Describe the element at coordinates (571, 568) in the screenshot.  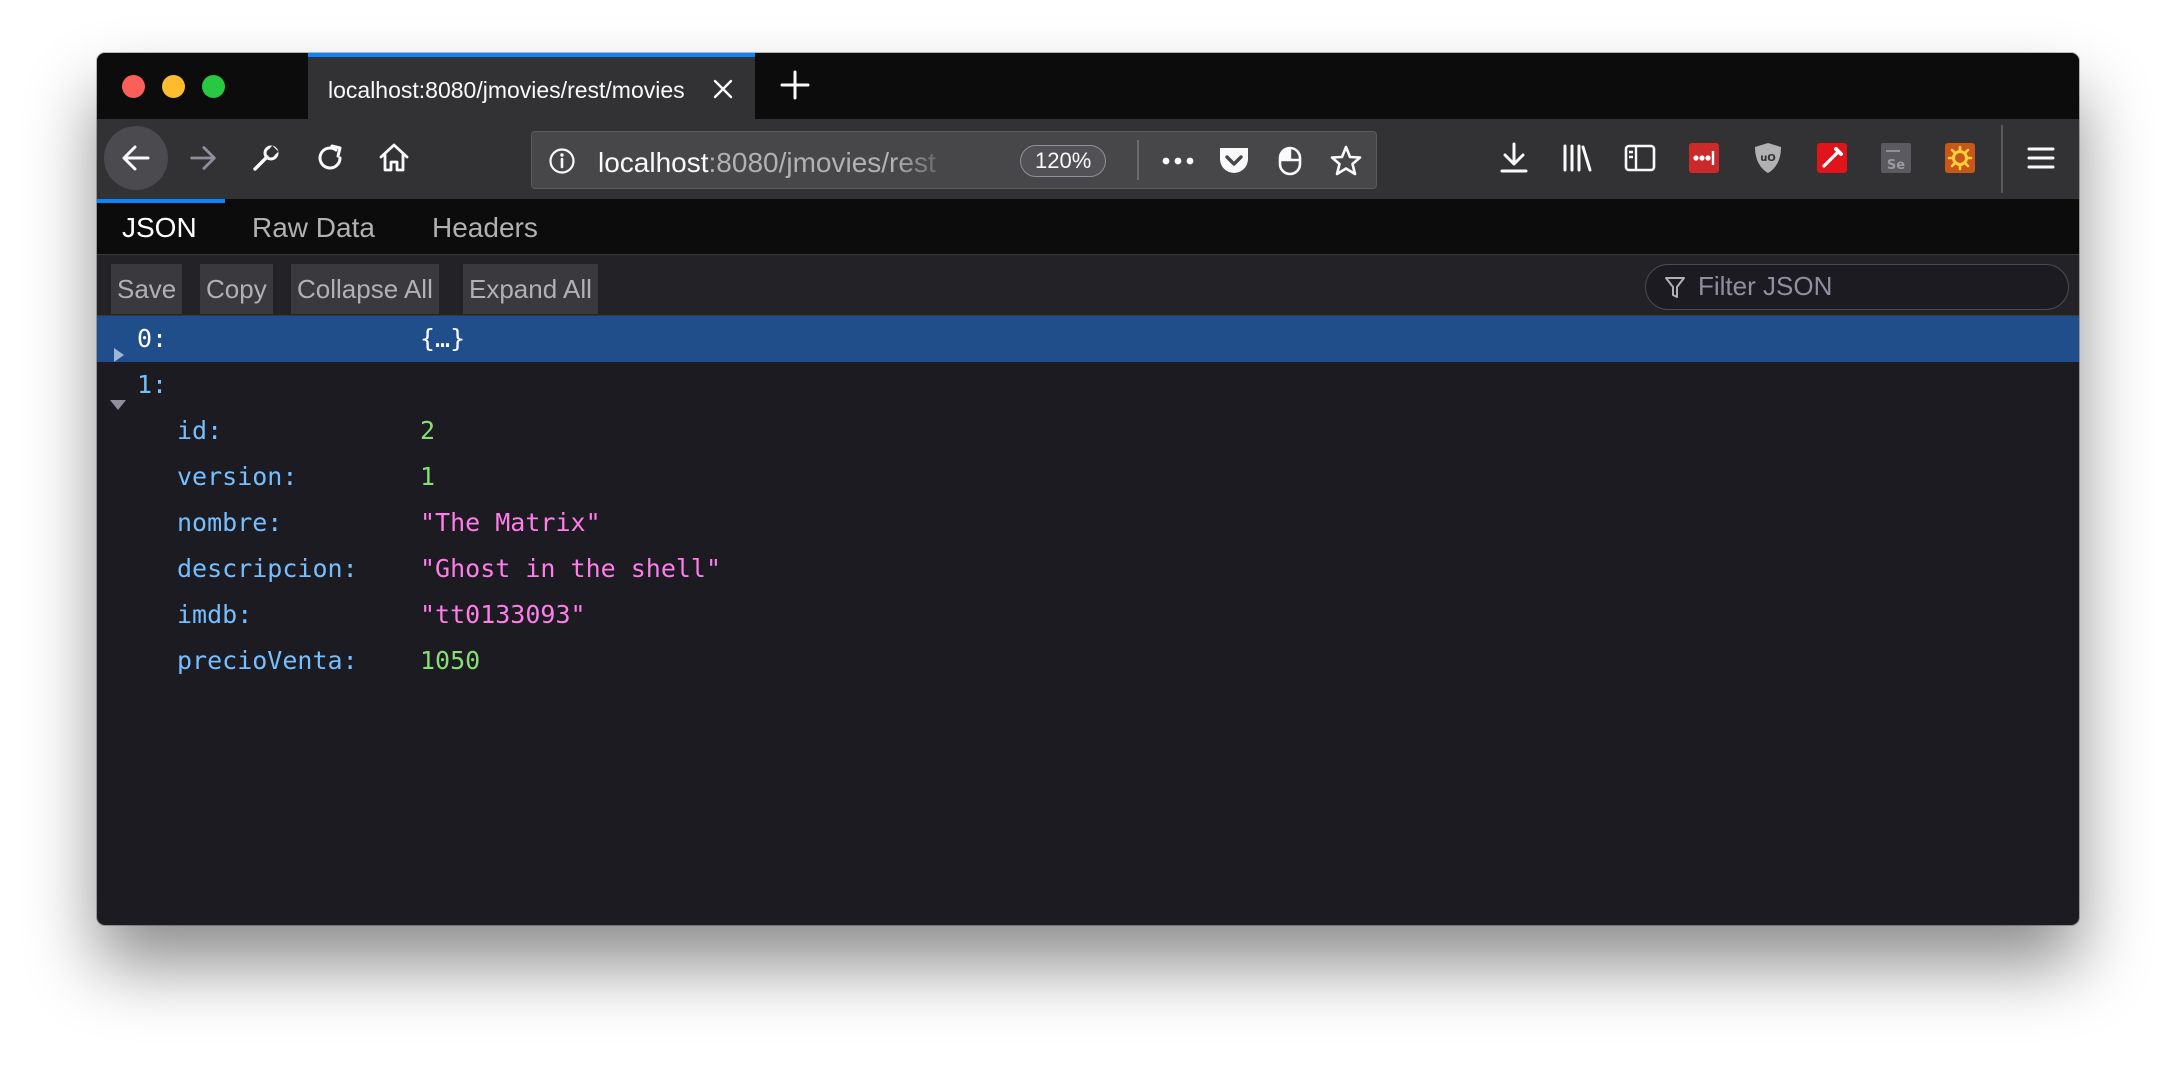
I see `tree-value: "Ghost in the shell"` at that location.